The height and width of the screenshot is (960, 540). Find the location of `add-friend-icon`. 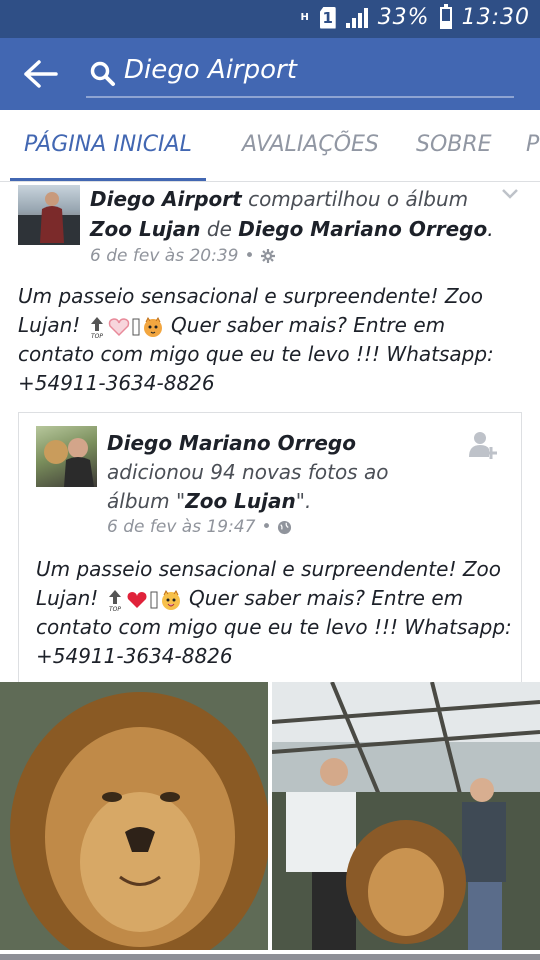

add-friend-icon is located at coordinates (483, 445).